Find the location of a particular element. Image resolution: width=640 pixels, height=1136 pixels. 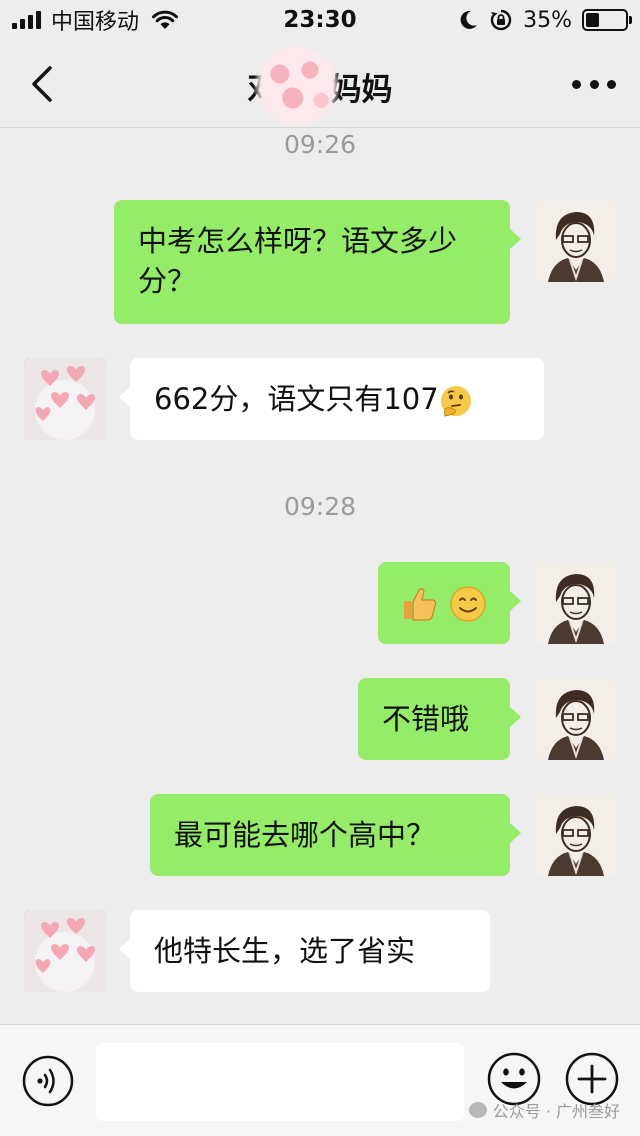

voice-wave-icon is located at coordinates (46, 1081).